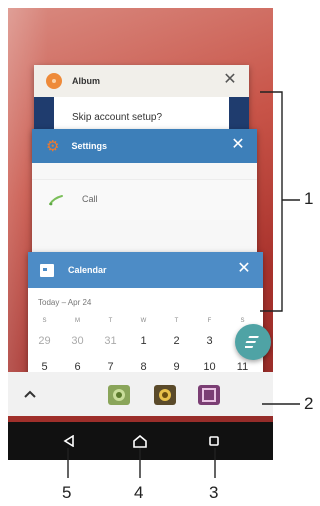 This screenshot has width=320, height=506. Describe the element at coordinates (87, 270) in the screenshot. I see `calendar-card-title: Calendar` at that location.